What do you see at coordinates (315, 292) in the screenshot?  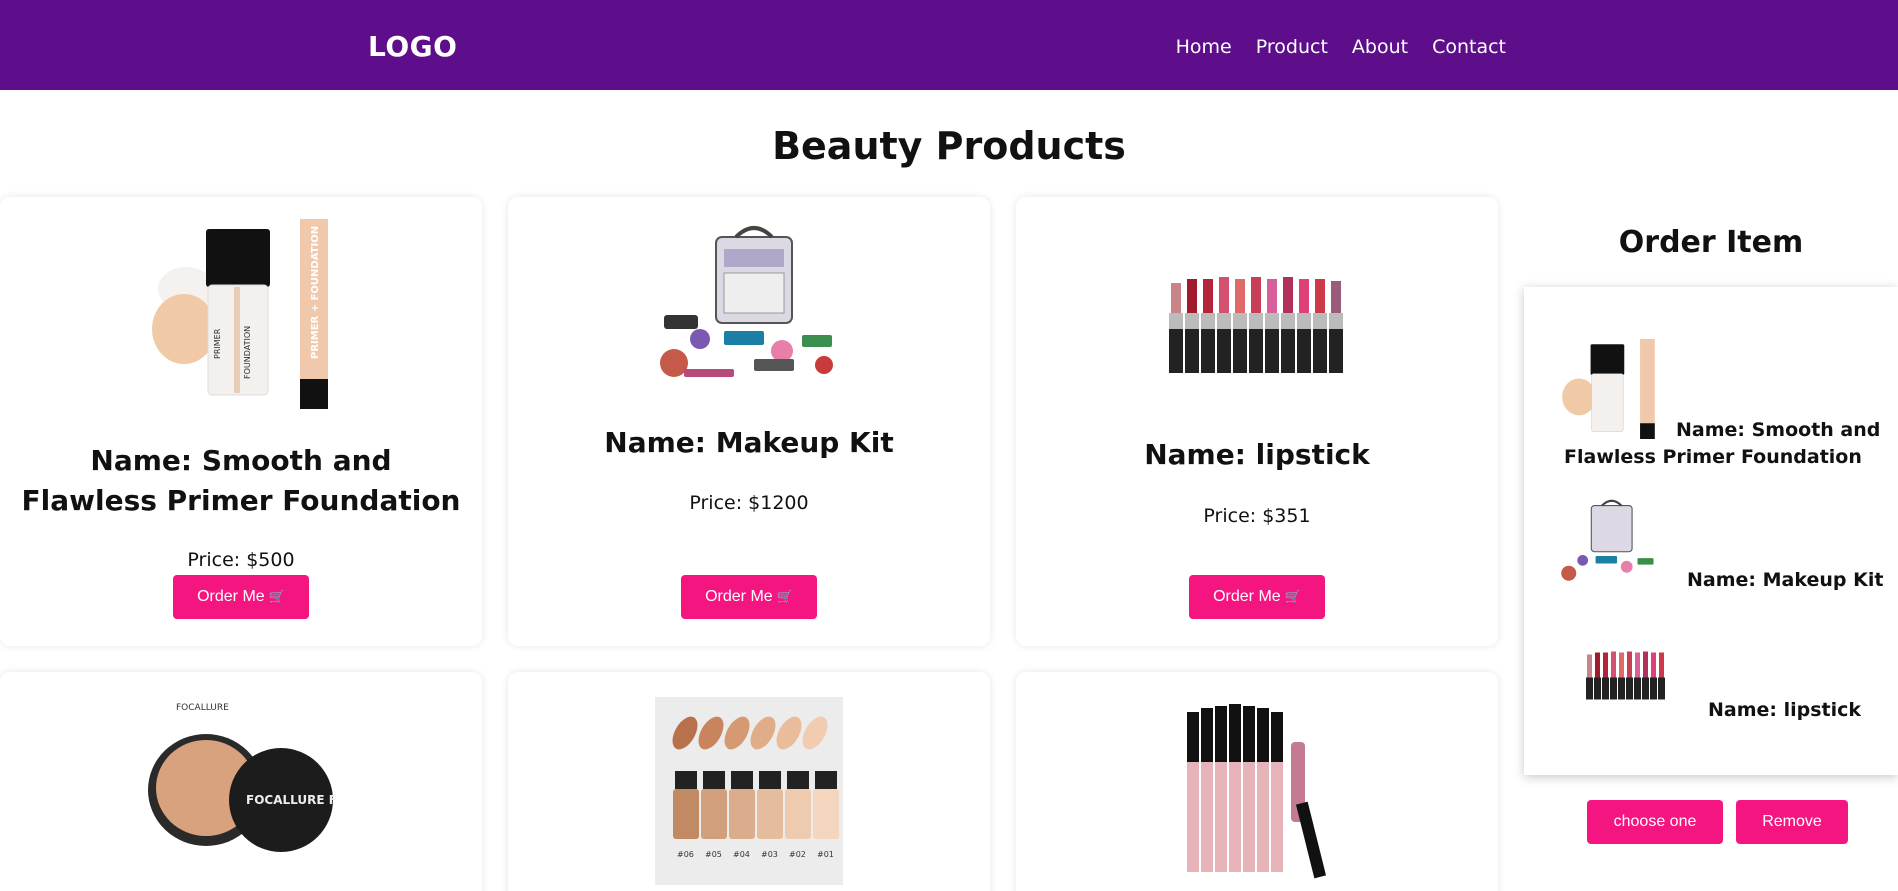 I see `primer-box-text: PRIMER + FOUNDATION` at bounding box center [315, 292].